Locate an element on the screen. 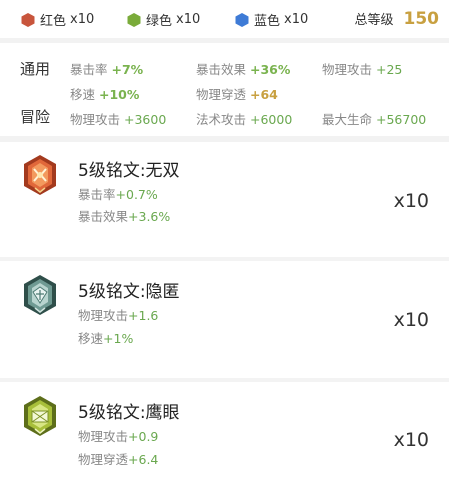 This screenshot has height=500, width=449. inscription-stat: 物理攻击+1.6 is located at coordinates (118, 314).